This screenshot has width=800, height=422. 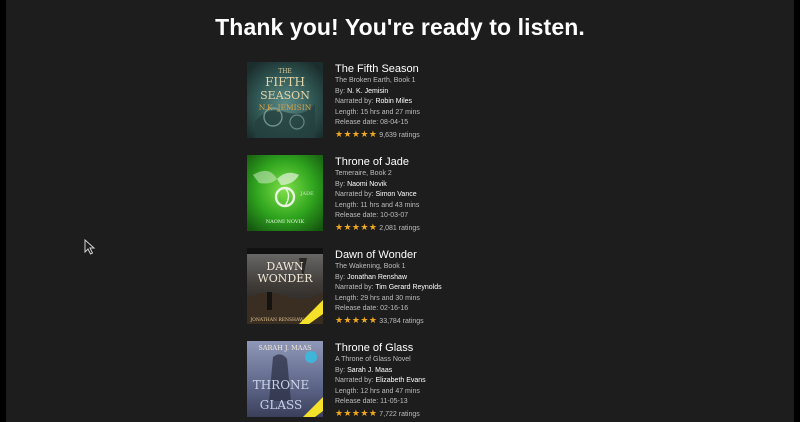 I want to click on book-release-line: Release date: 02-16-16, so click(x=372, y=308).